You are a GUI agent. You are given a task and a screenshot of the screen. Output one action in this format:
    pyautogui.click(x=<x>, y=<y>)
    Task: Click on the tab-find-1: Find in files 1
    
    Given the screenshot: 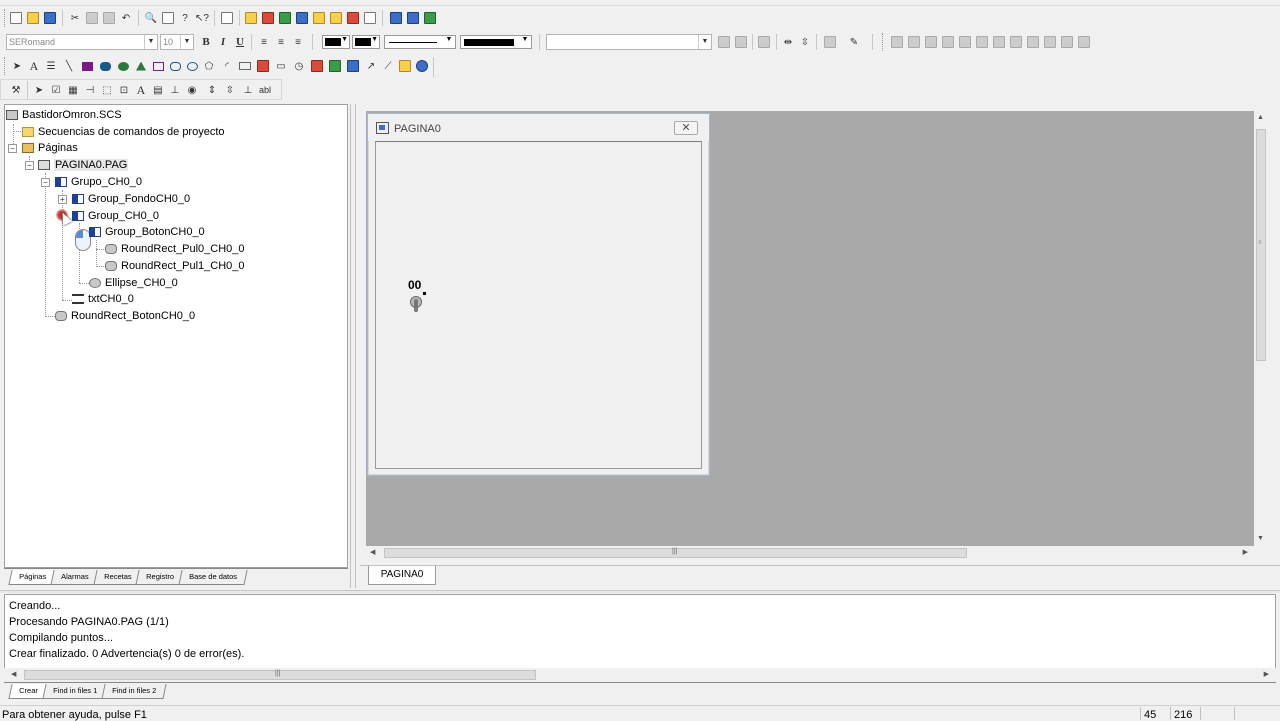 What is the action you would take?
    pyautogui.click(x=75, y=691)
    